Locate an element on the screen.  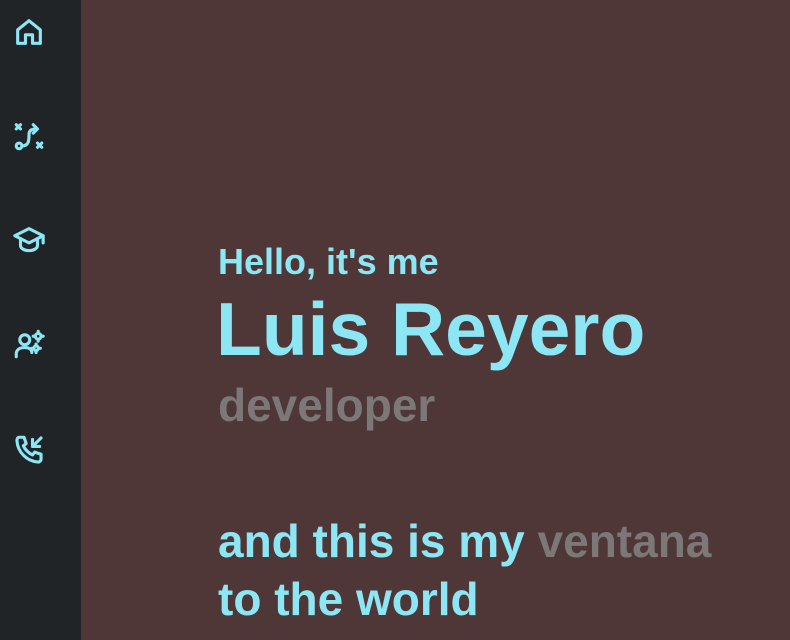
user-gears-icon is located at coordinates (29, 344).